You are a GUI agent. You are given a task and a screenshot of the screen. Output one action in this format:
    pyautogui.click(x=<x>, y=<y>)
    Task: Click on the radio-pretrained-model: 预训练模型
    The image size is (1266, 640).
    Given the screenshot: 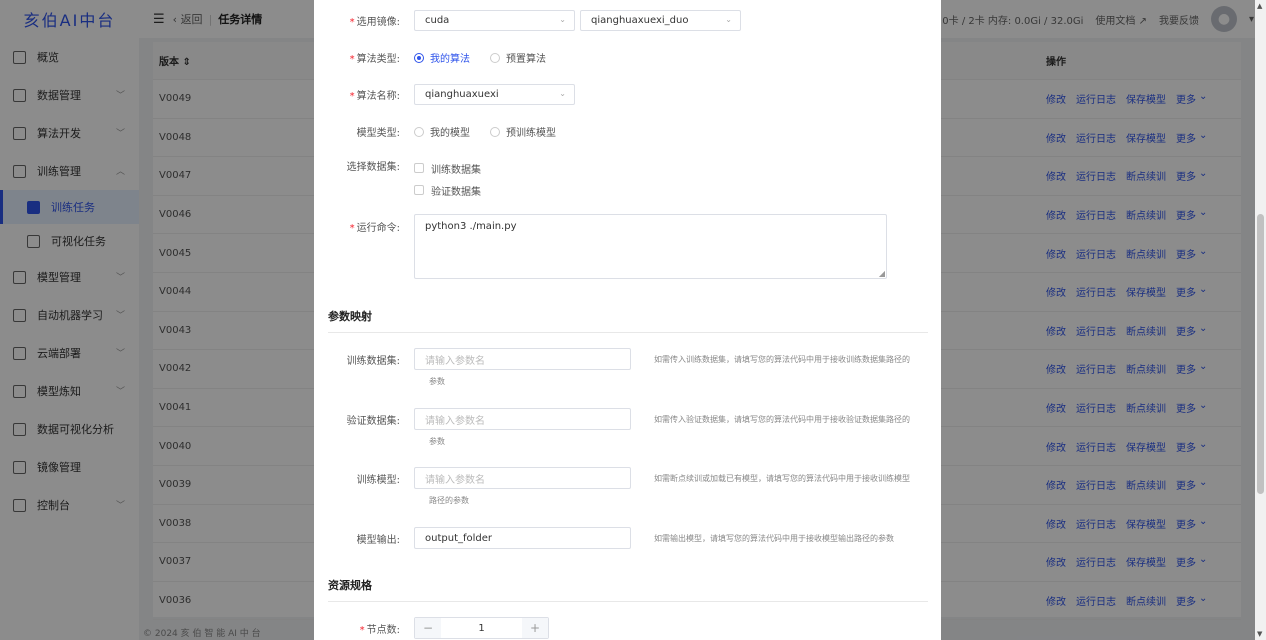 What is the action you would take?
    pyautogui.click(x=523, y=131)
    